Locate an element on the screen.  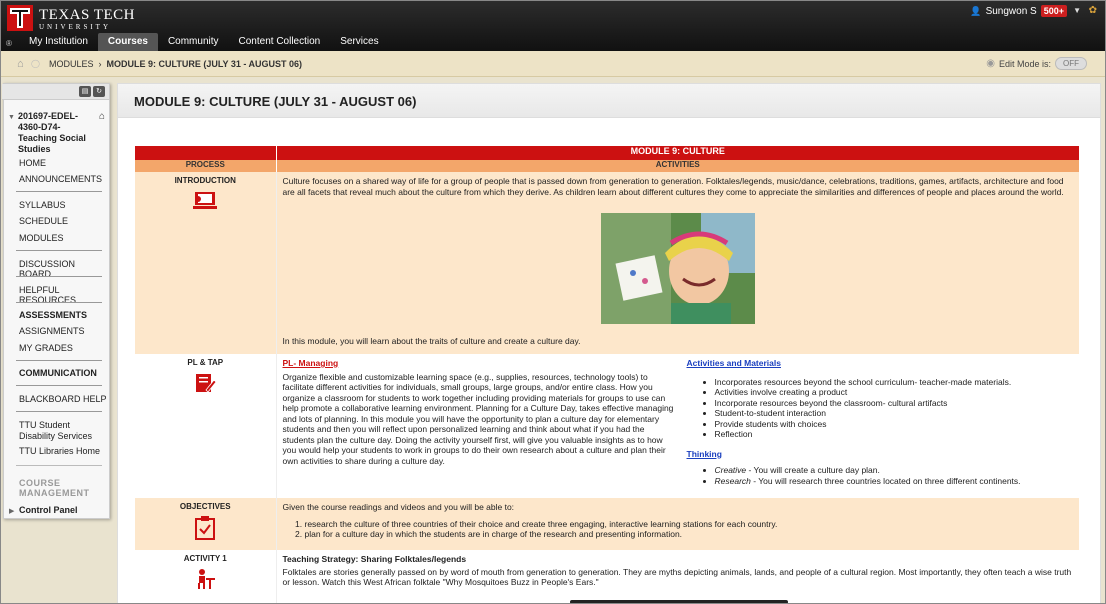
breadcrumb-menu-icon: ◯ is located at coordinates (35, 63).